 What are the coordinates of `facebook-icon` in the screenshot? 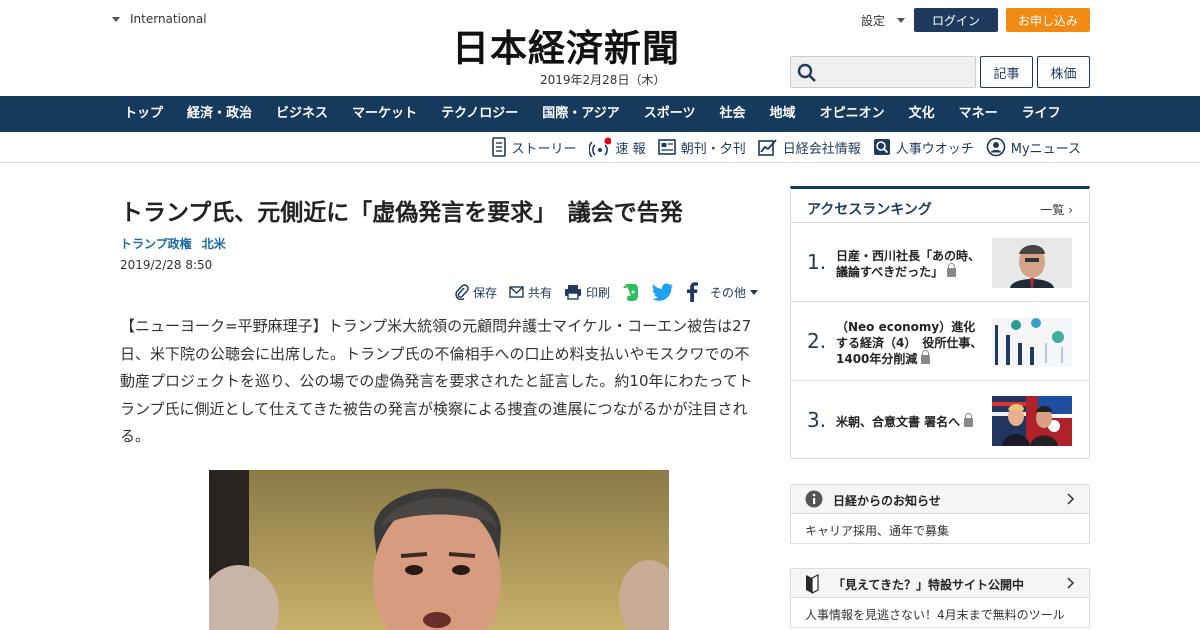 It's located at (692, 292).